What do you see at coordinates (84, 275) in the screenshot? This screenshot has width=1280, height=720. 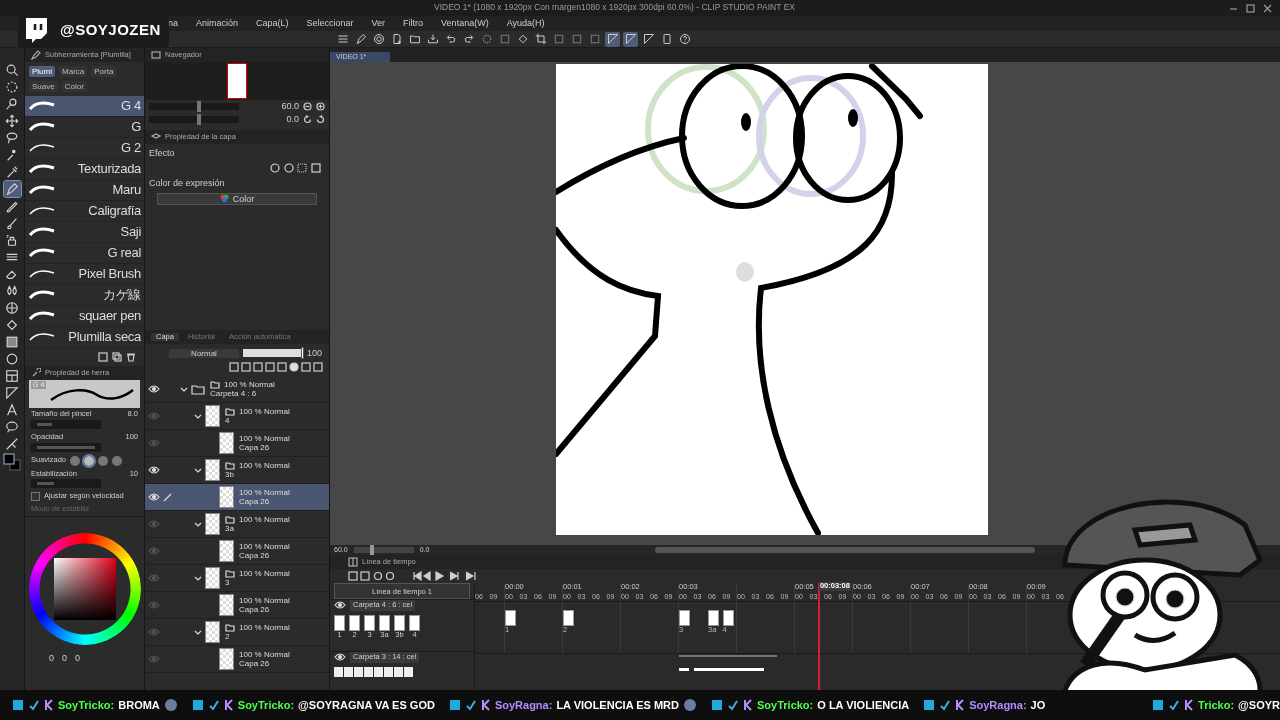 I see `brush-item: Pixel Brush` at bounding box center [84, 275].